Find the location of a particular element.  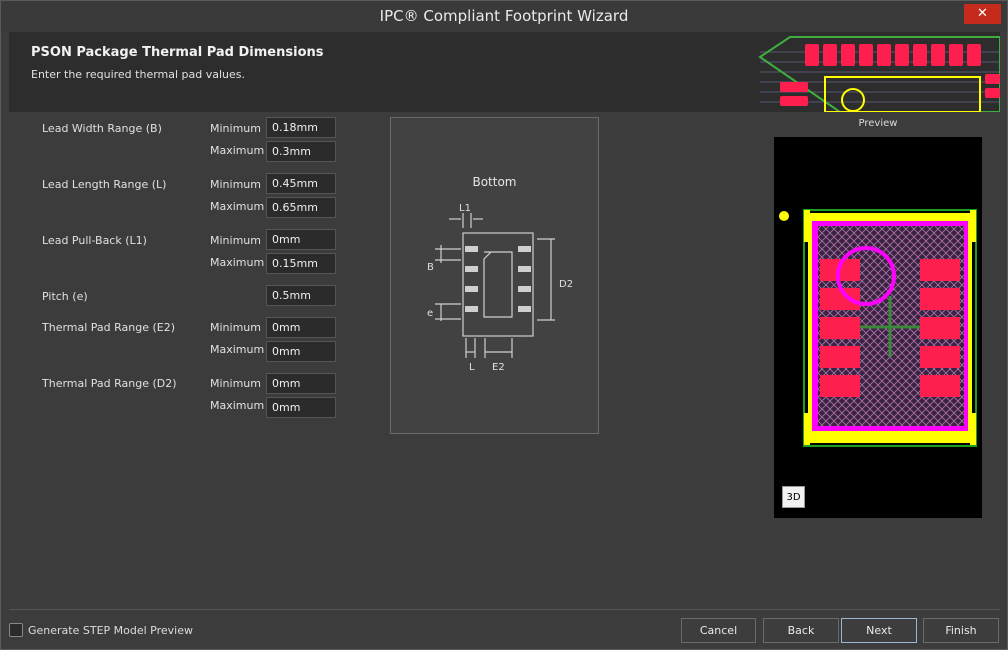

close-button: ✕ is located at coordinates (982, 14).